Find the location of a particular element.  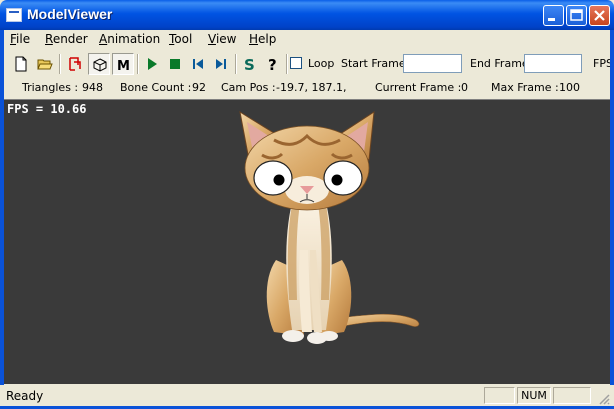

current-frame-label: Current Frame : is located at coordinates (418, 87).